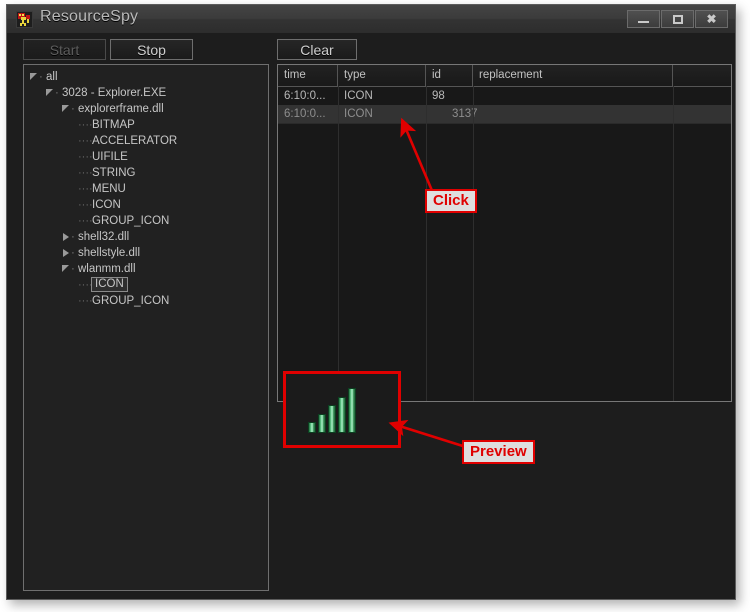 This screenshot has width=750, height=612. What do you see at coordinates (702, 75) in the screenshot?
I see `list-column-header-spacer` at bounding box center [702, 75].